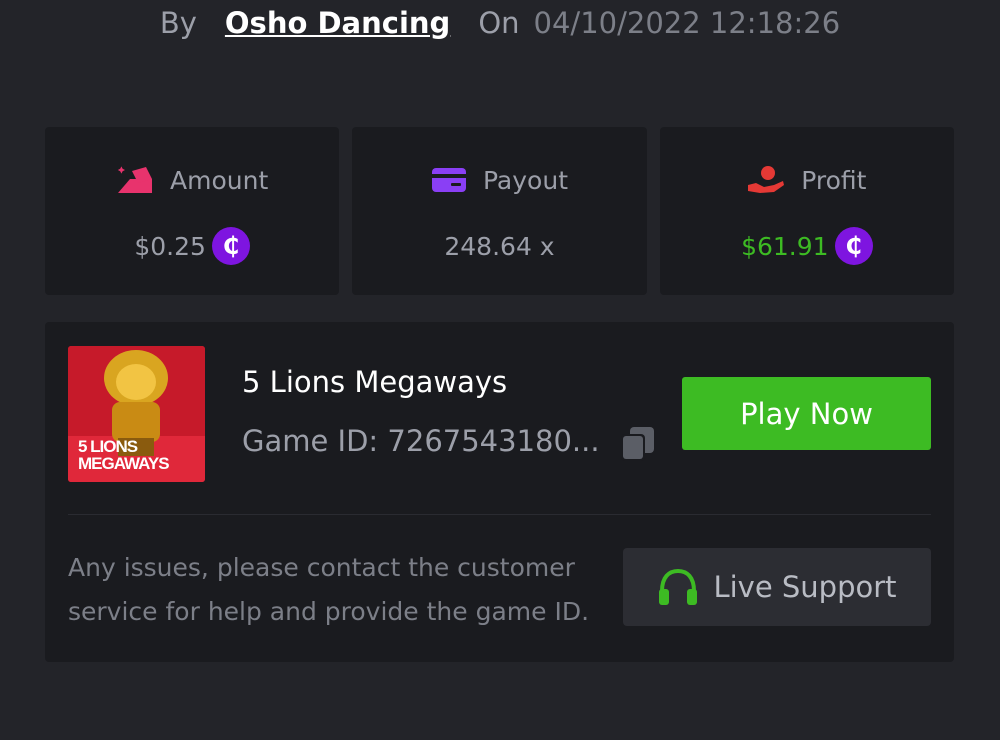 This screenshot has width=1000, height=740. What do you see at coordinates (687, 23) in the screenshot?
I see `bet-datetime: 04/10/2022 12:18:26` at bounding box center [687, 23].